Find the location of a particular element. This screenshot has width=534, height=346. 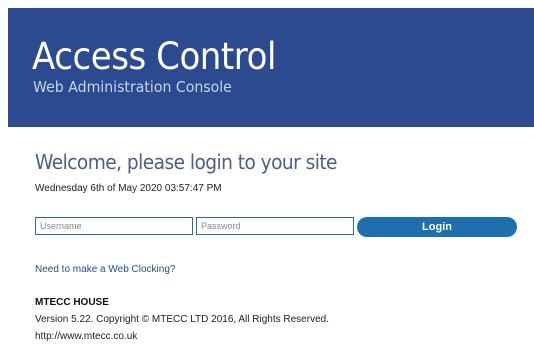

web-clocking-link: Need to make a Web Clocking? is located at coordinates (105, 269).